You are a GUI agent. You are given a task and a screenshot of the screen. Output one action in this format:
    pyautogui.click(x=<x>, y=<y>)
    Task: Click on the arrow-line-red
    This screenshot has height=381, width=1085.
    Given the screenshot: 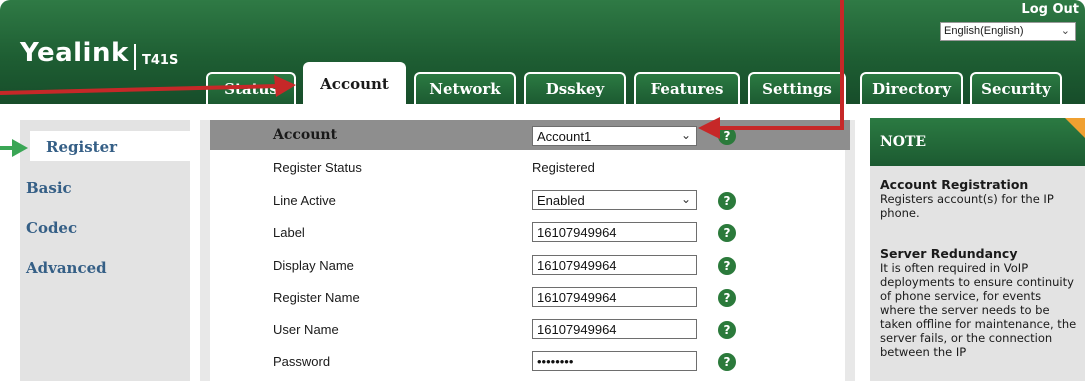 What is the action you would take?
    pyautogui.click(x=139, y=89)
    